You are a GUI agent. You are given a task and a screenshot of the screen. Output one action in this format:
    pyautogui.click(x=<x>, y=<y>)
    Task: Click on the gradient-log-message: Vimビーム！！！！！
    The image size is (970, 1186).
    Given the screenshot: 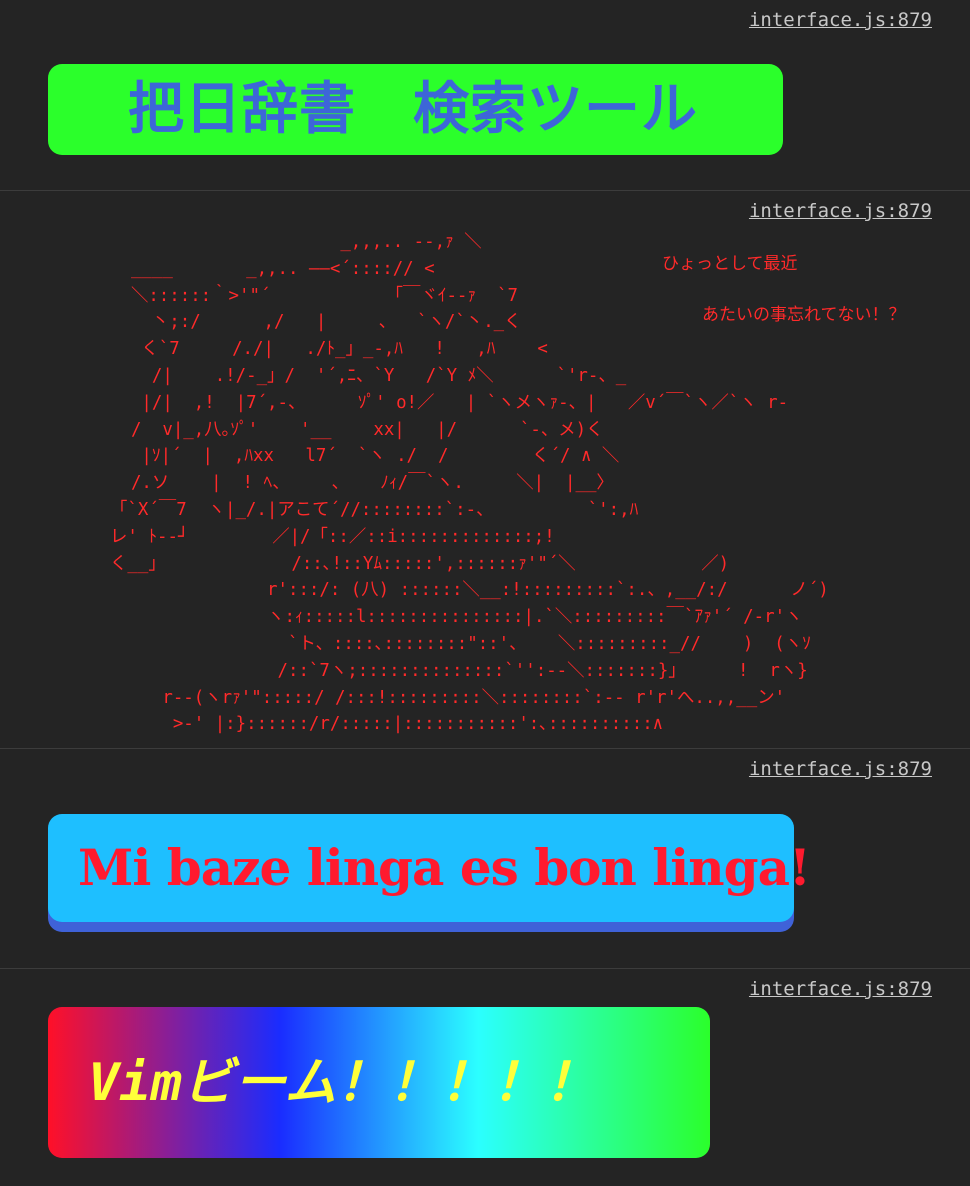 What is the action you would take?
    pyautogui.click(x=379, y=1082)
    